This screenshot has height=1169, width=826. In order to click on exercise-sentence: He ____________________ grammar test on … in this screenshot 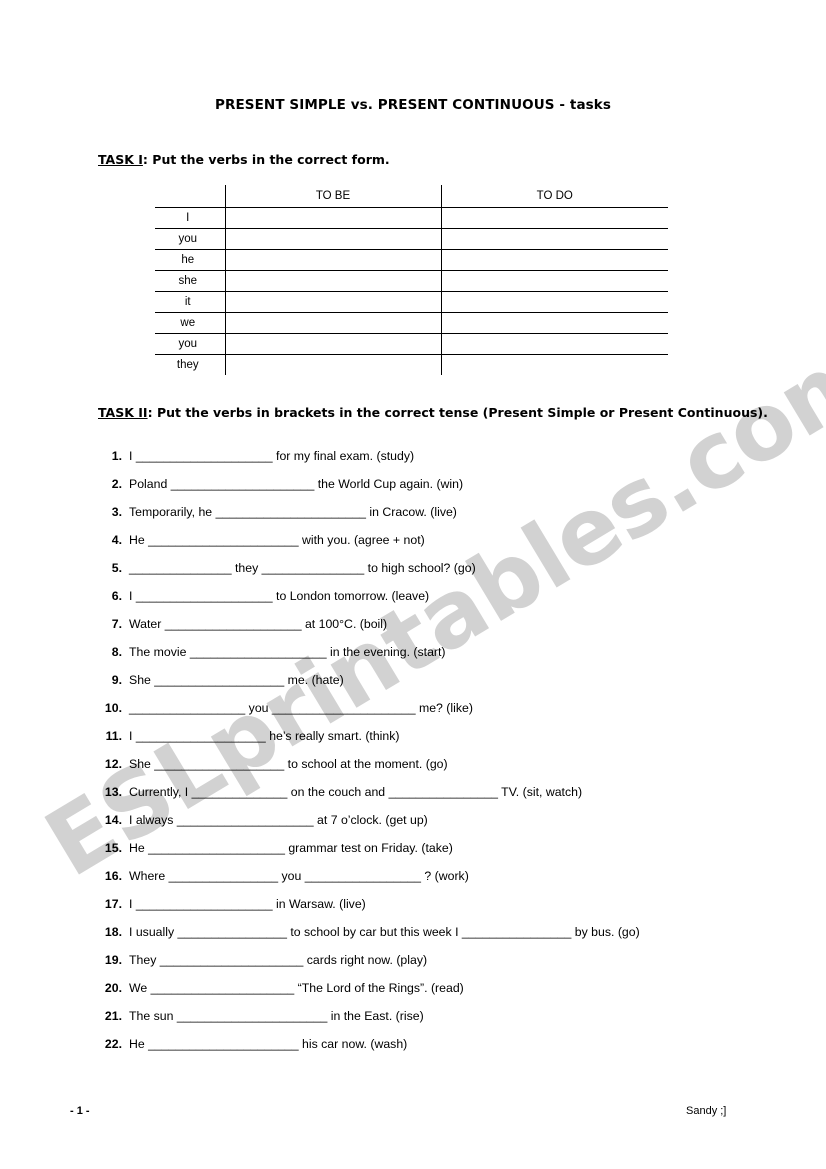, I will do `click(291, 848)`.